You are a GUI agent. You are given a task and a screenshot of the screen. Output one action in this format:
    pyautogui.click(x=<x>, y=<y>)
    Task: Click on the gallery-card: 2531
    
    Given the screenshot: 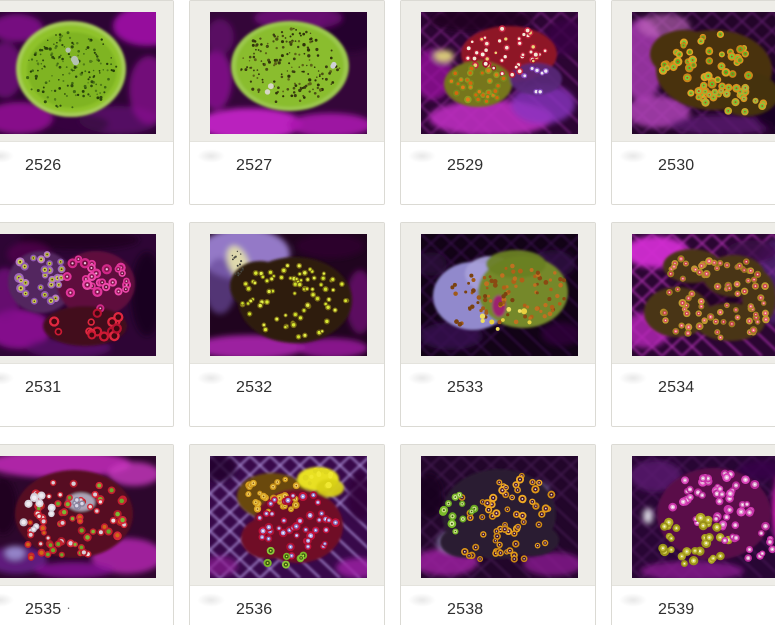 What is the action you would take?
    pyautogui.click(x=87, y=324)
    